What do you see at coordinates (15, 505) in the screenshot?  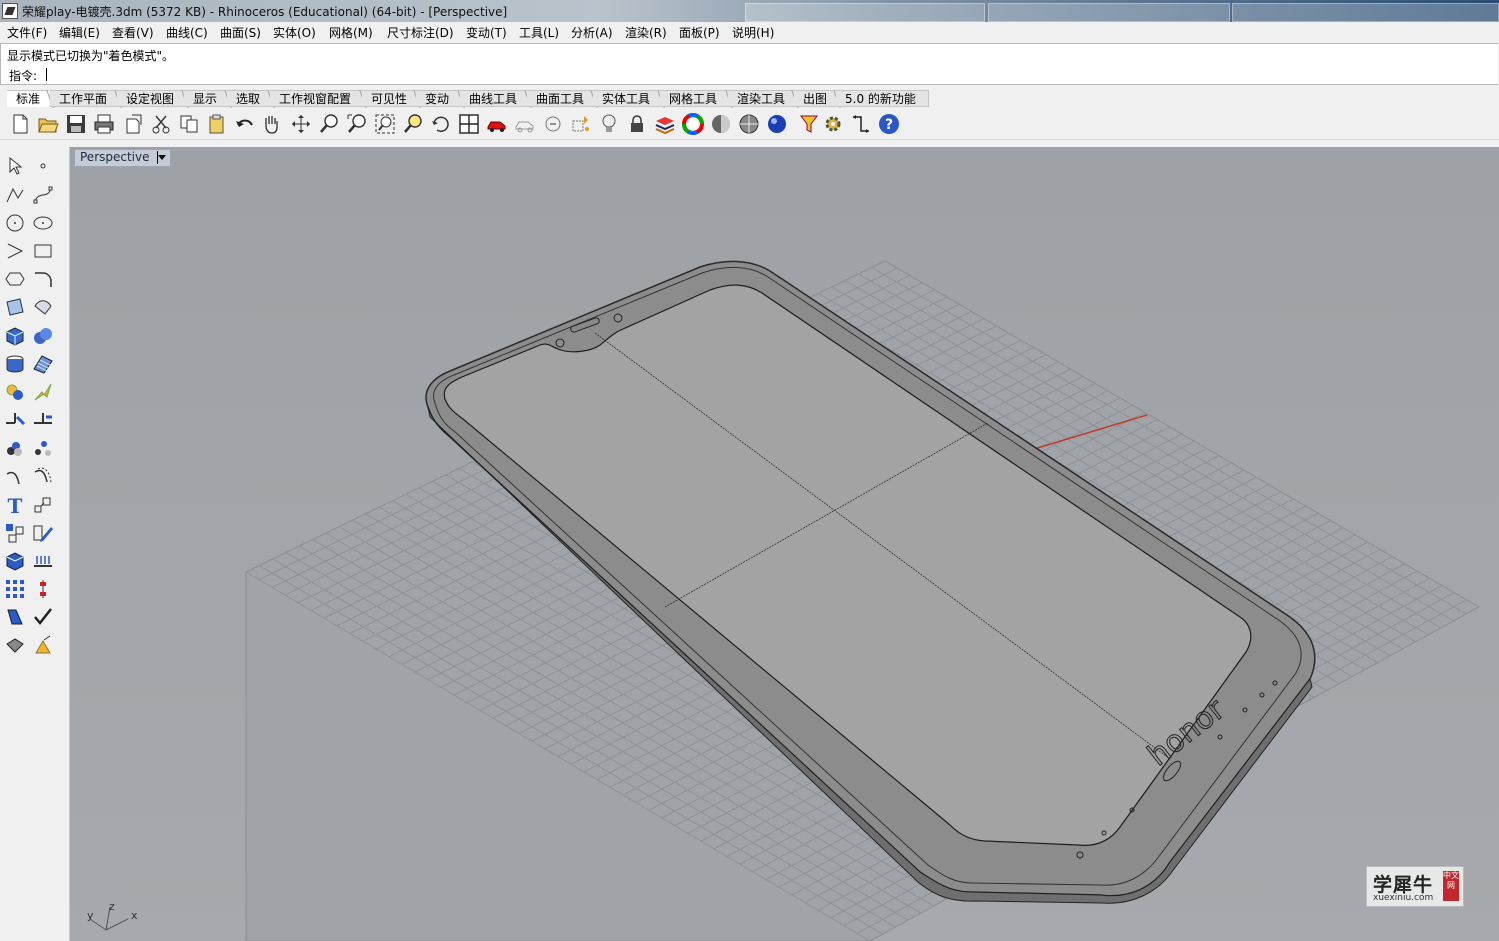 I see `text-object-icon: T` at bounding box center [15, 505].